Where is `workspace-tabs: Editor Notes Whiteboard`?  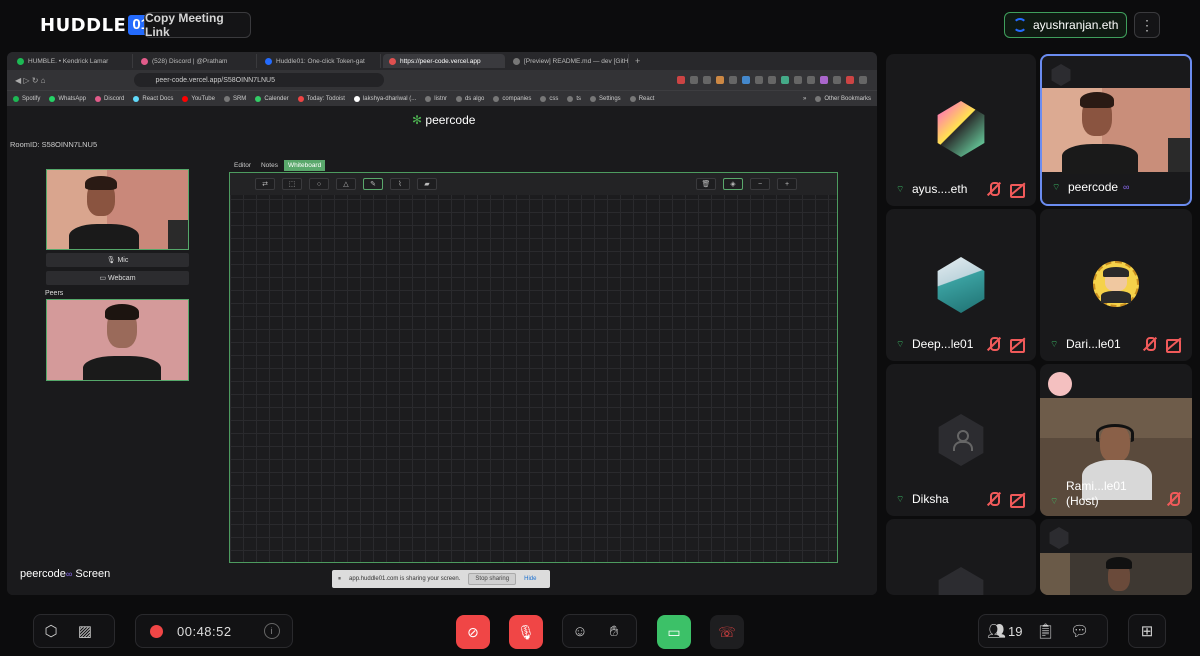 workspace-tabs: Editor Notes Whiteboard is located at coordinates (278, 165).